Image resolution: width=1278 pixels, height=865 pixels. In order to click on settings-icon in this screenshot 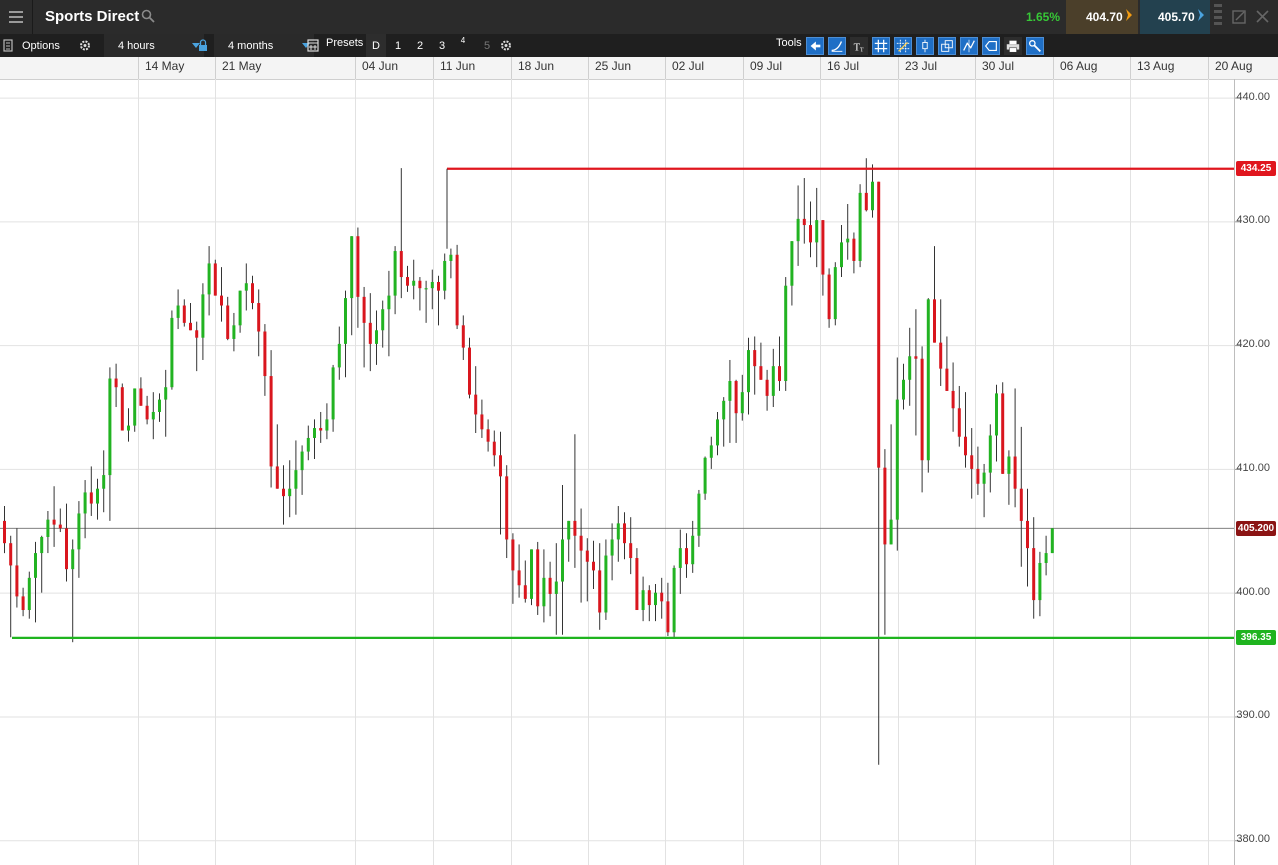, I will do `click(1035, 46)`.